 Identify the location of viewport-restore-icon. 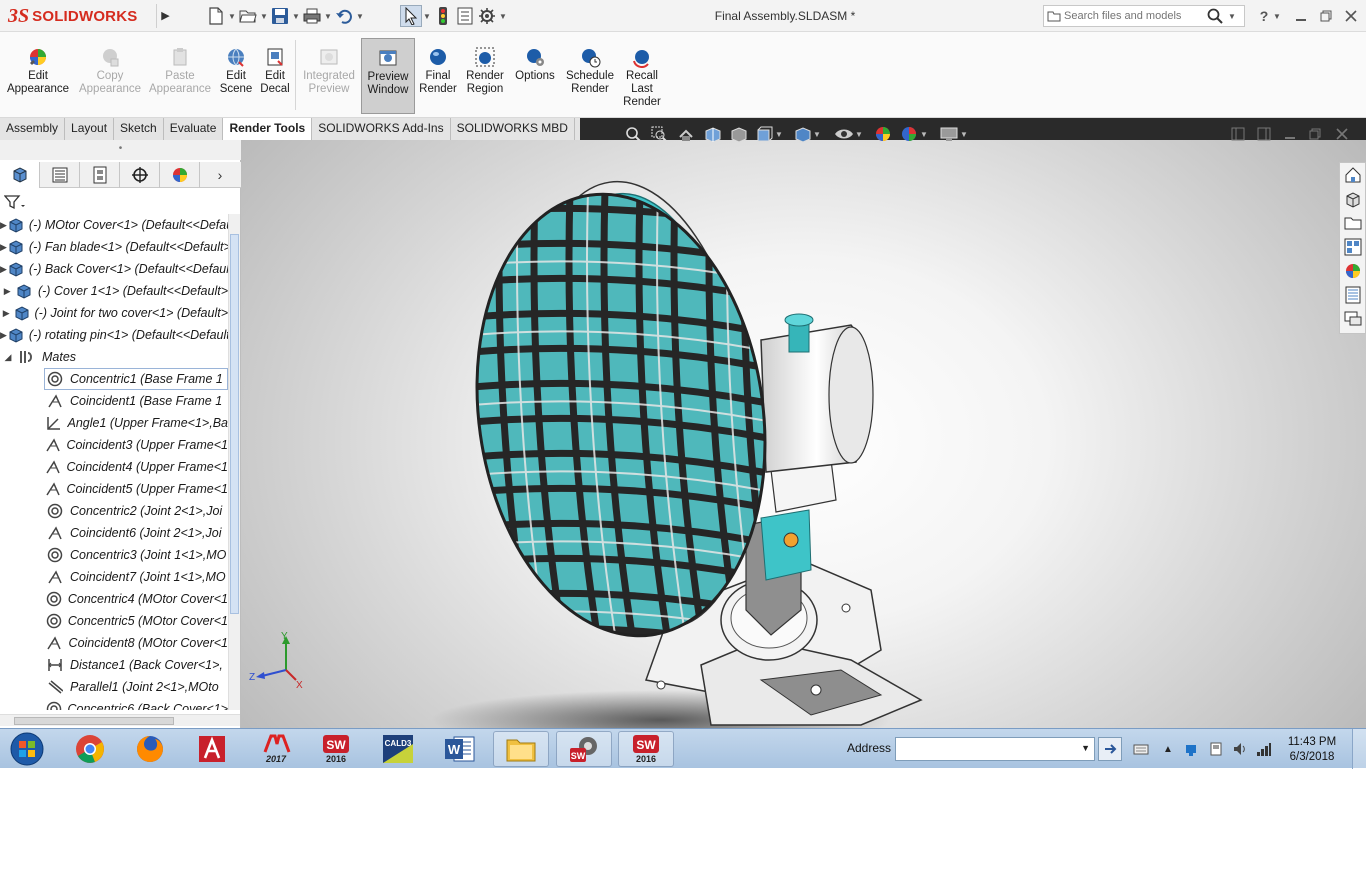
(1315, 134).